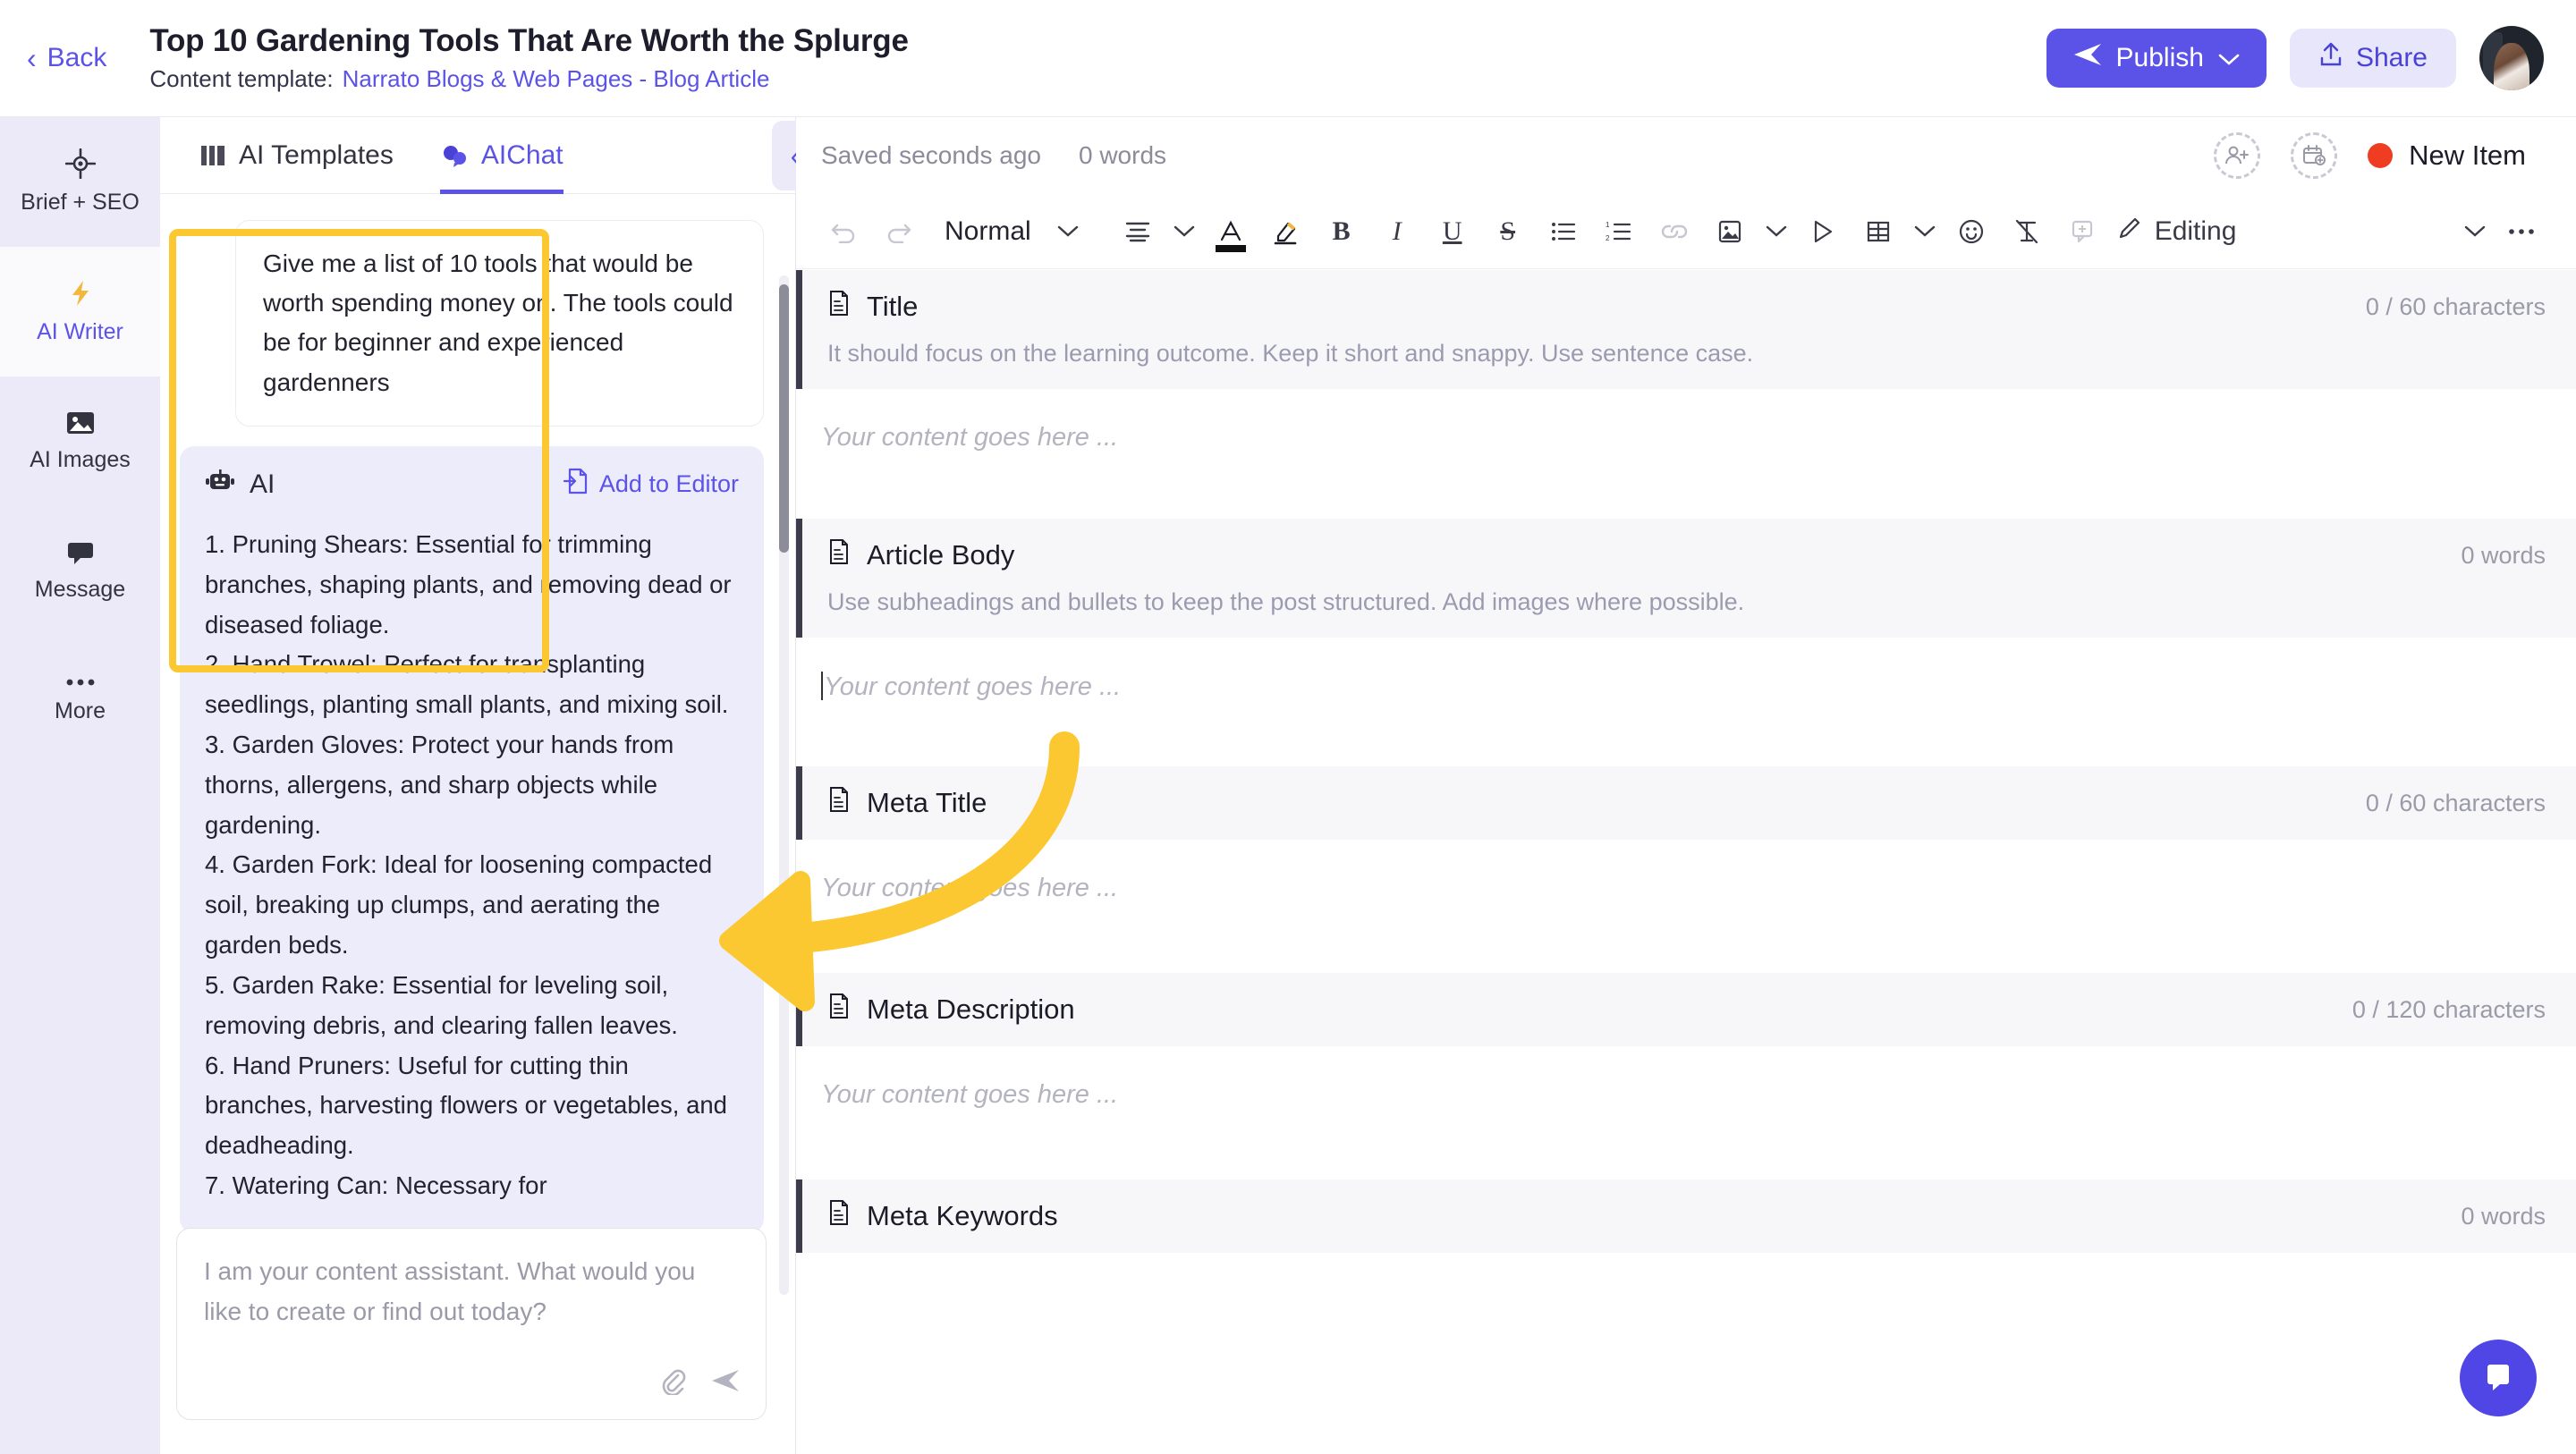 The height and width of the screenshot is (1454, 2576). What do you see at coordinates (2129, 232) in the screenshot?
I see `pencil-icon` at bounding box center [2129, 232].